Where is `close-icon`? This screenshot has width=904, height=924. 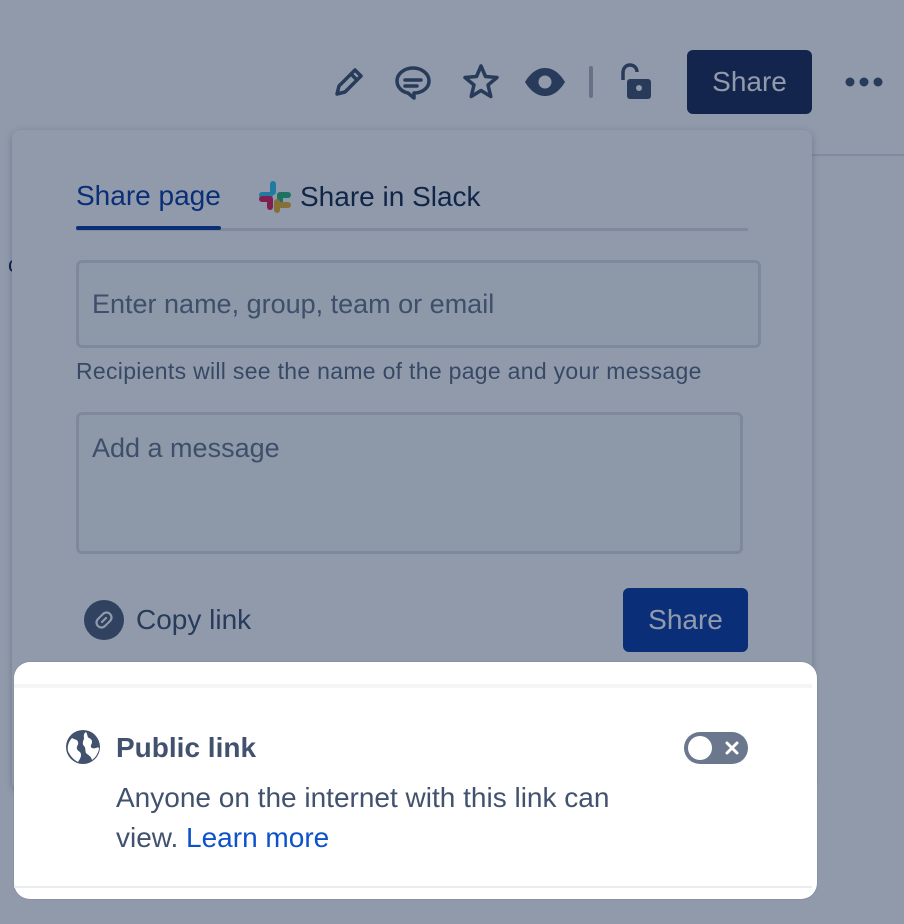 close-icon is located at coordinates (732, 748).